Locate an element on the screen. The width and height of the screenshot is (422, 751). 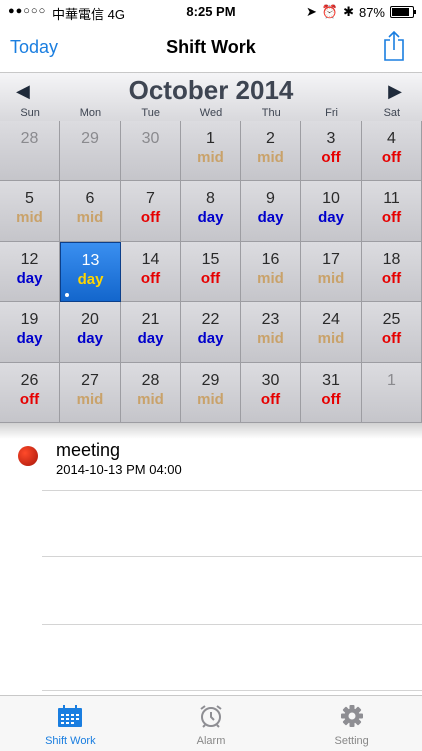
day-cell: 22 day is located at coordinates (211, 332).